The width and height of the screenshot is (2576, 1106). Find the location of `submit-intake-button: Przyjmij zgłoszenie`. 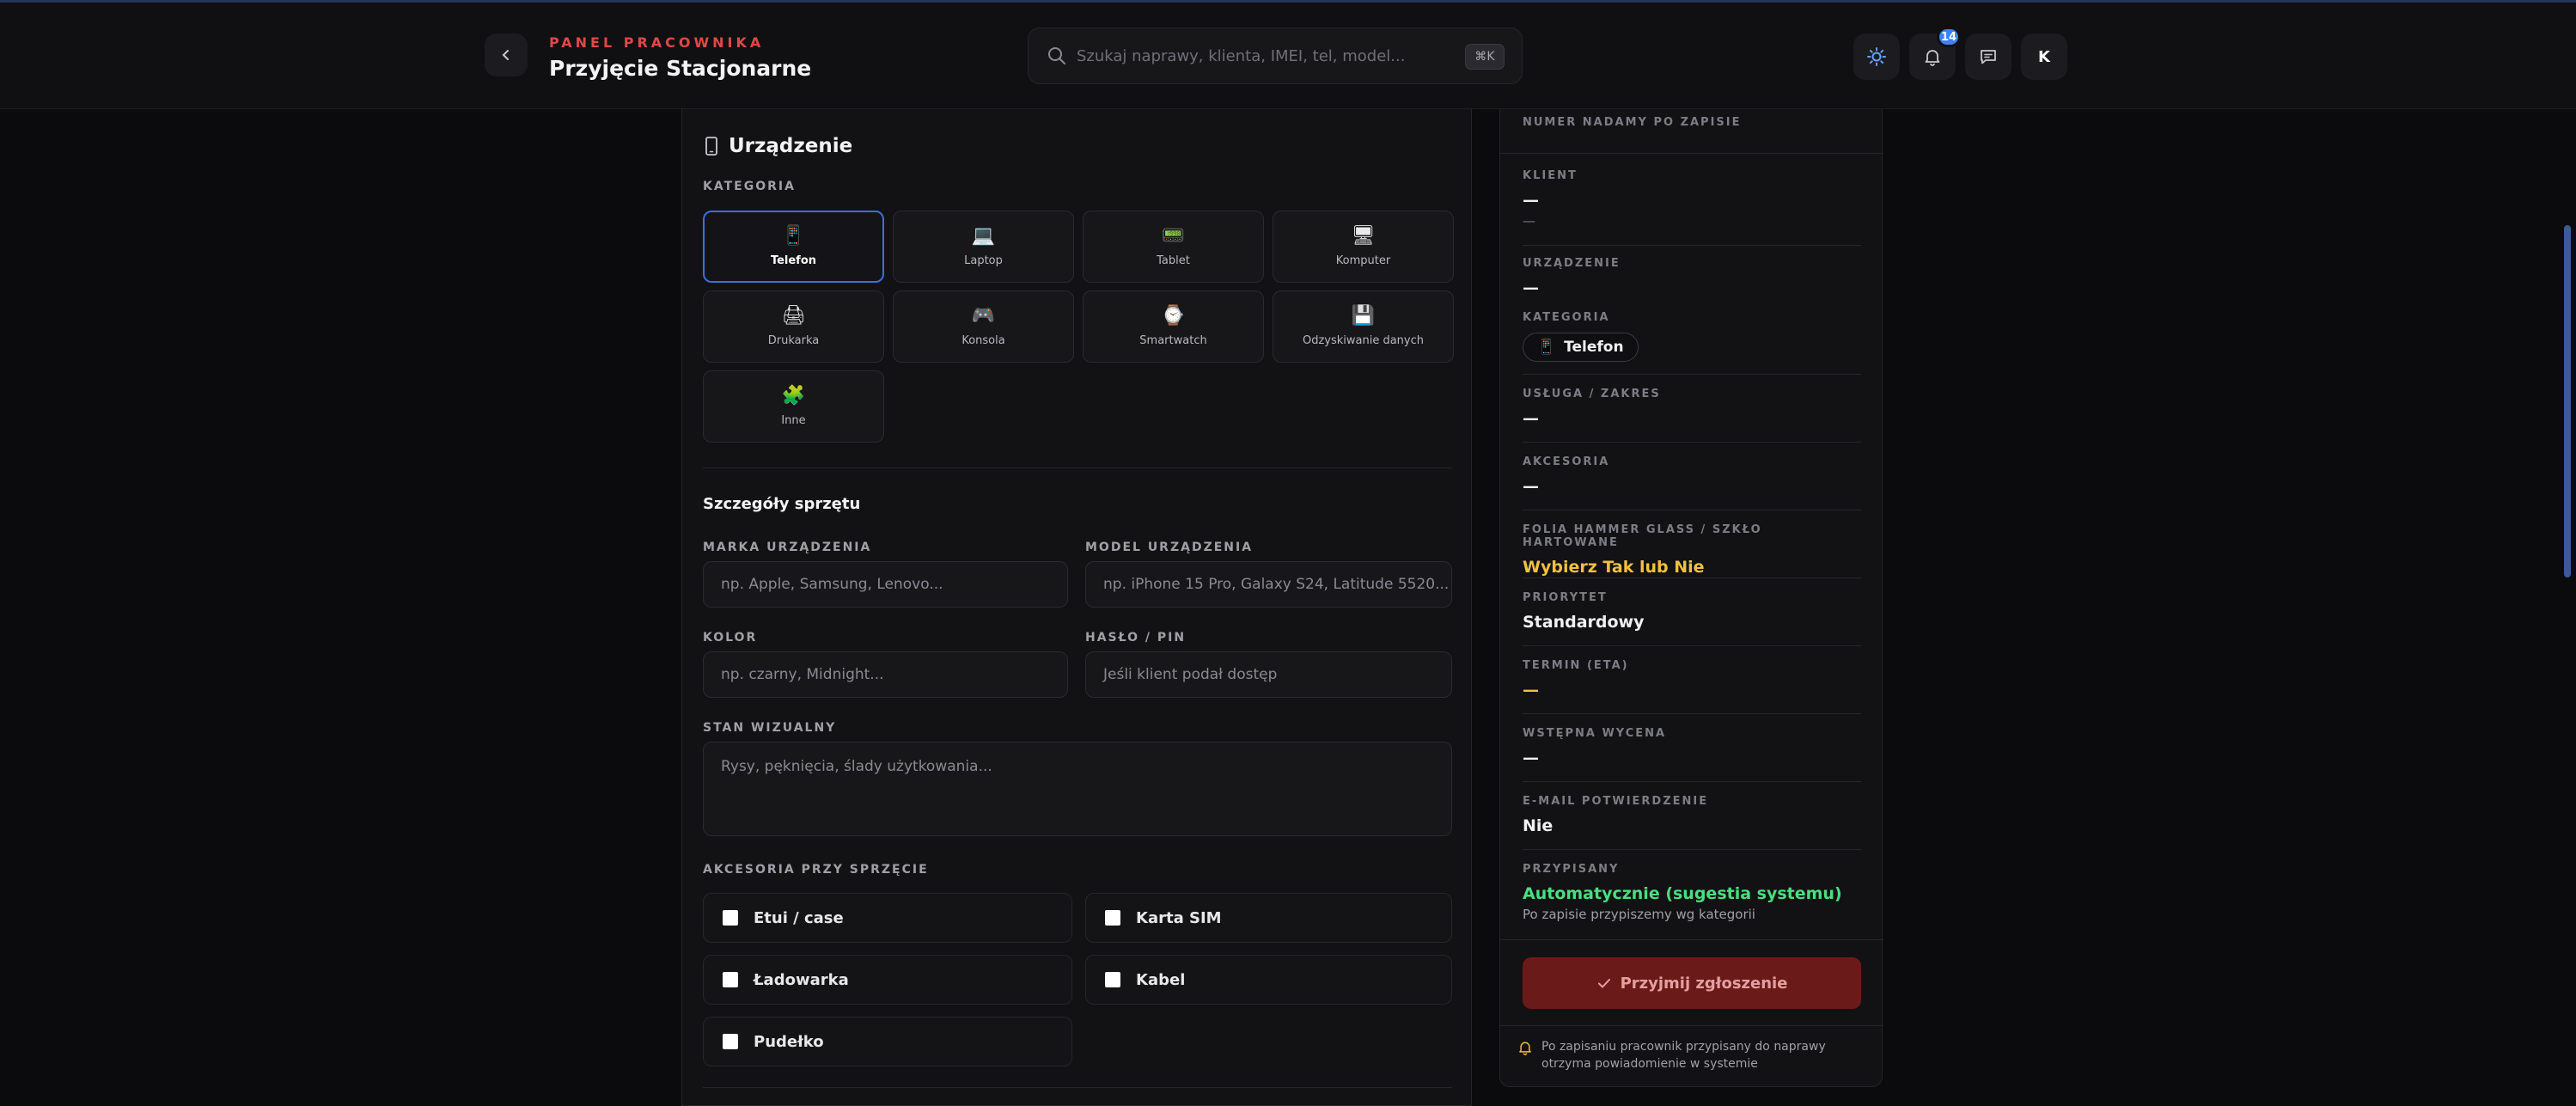

submit-intake-button: Przyjmij zgłoszenie is located at coordinates (1692, 983).